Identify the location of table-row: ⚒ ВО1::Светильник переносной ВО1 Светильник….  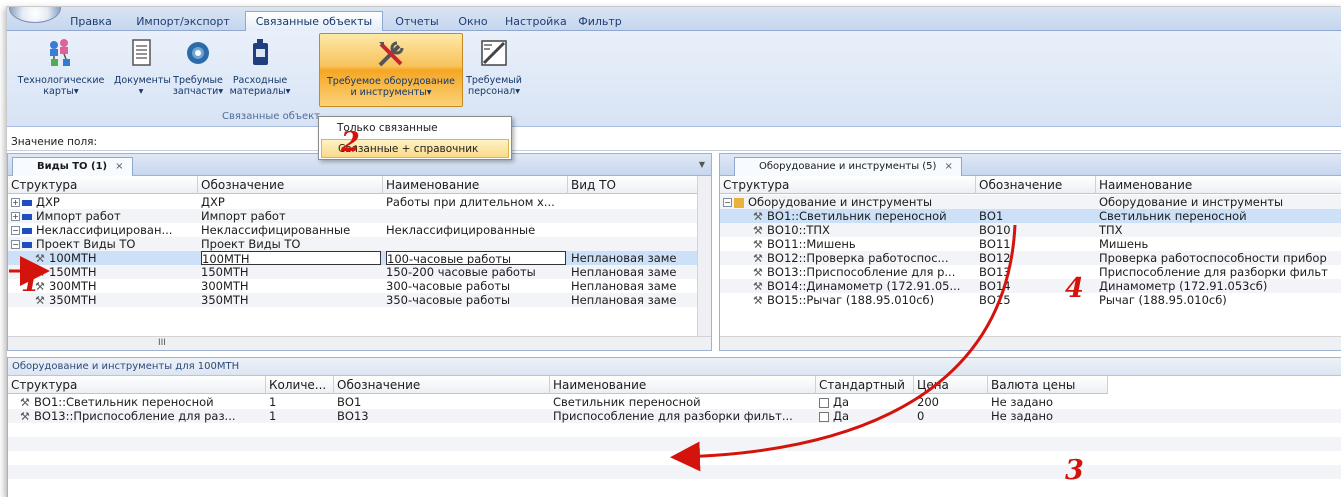
(1030, 216).